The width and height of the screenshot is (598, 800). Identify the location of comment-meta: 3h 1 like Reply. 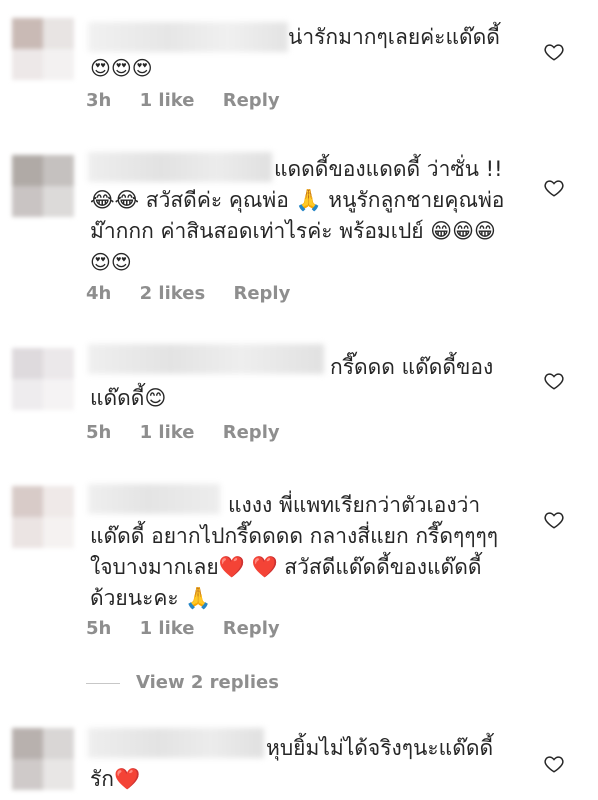
(194, 100).